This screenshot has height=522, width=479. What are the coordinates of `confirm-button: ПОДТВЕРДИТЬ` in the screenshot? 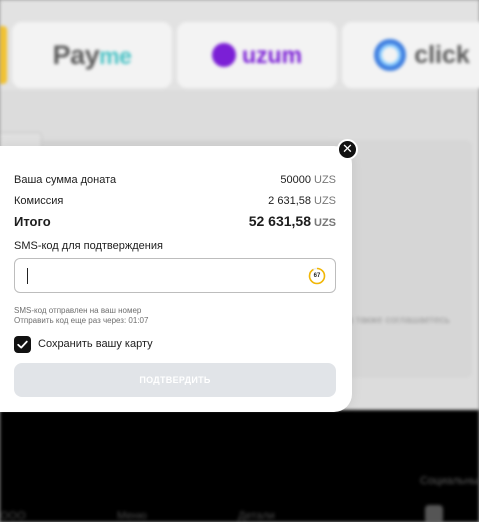 It's located at (175, 380).